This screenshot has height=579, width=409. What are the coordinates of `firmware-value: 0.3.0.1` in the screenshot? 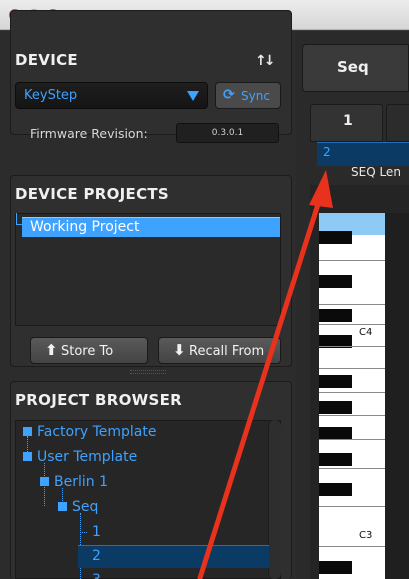 It's located at (227, 133).